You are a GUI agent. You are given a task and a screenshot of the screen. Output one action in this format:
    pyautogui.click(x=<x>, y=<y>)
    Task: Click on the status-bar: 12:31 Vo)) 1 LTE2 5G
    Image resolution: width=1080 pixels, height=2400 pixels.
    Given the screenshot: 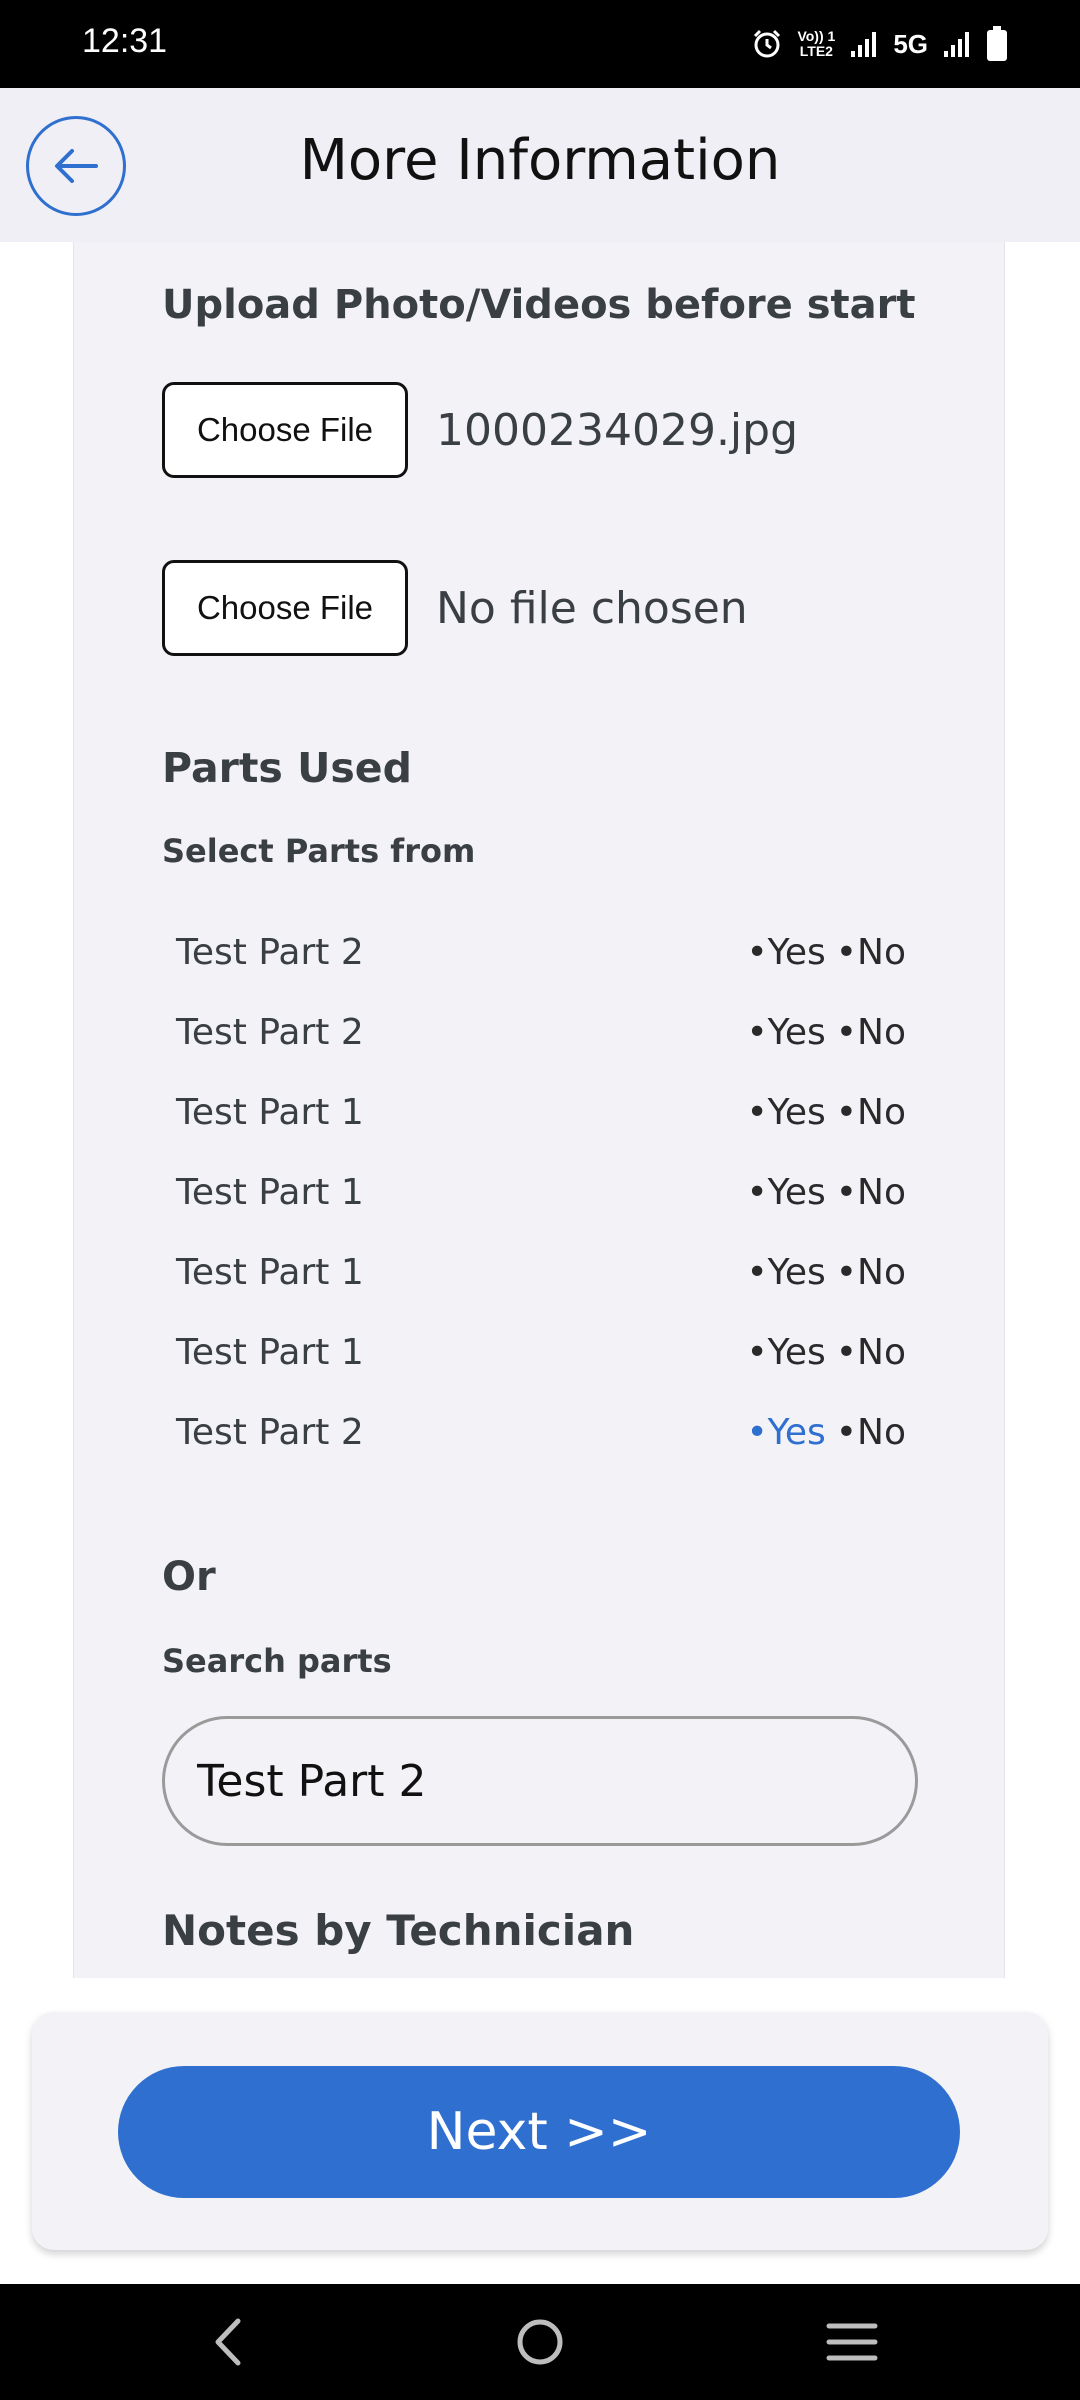 What is the action you would take?
    pyautogui.click(x=540, y=44)
    